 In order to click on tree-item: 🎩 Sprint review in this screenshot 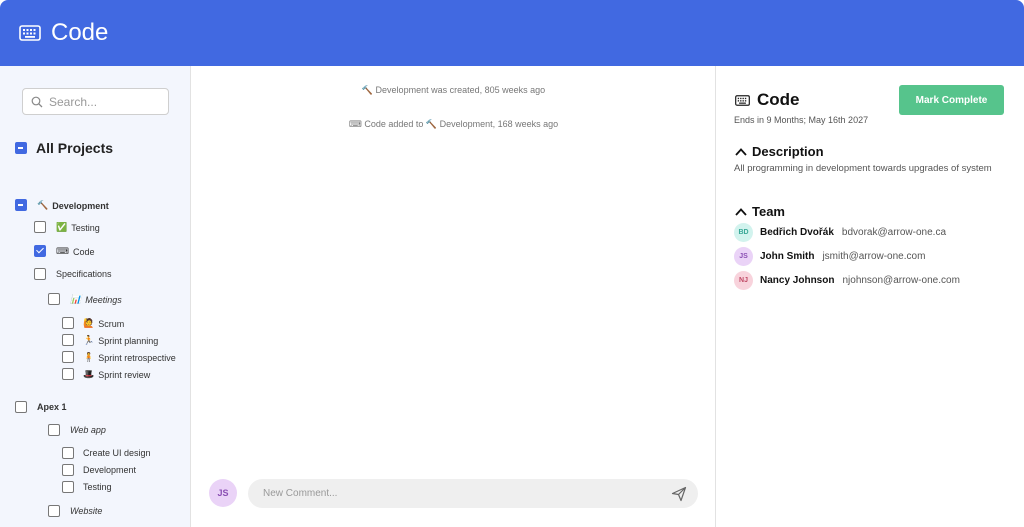, I will do `click(116, 374)`.